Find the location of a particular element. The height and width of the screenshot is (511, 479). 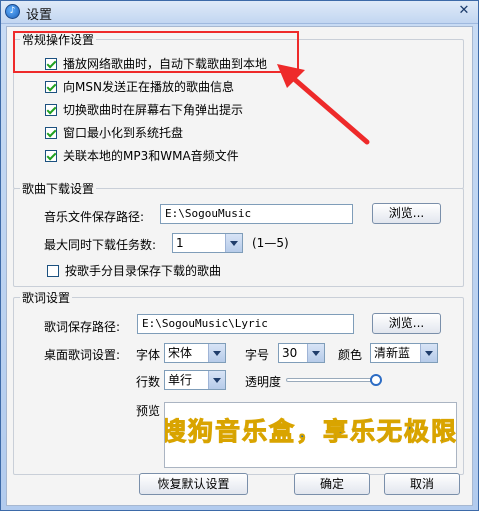

option-label: 关联本地的MP3和WMA音频文件 is located at coordinates (151, 156).